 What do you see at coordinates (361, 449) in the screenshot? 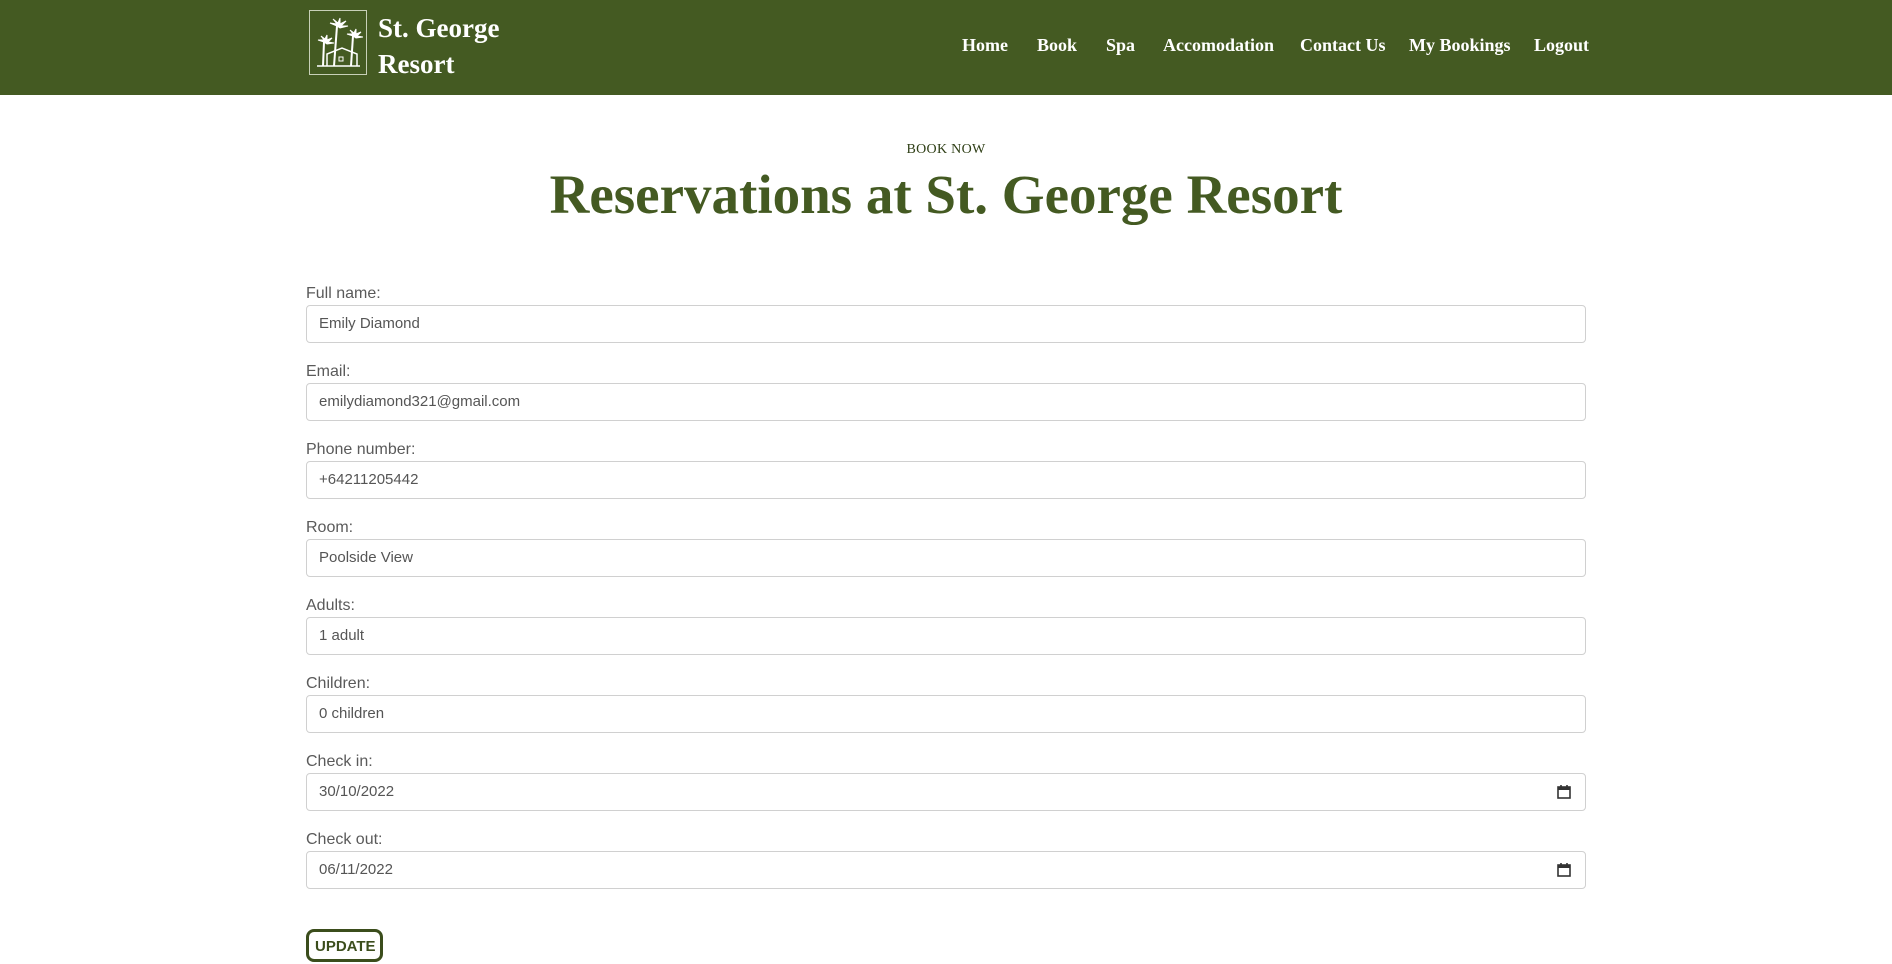
I see `phone-label: Phone number:` at bounding box center [361, 449].